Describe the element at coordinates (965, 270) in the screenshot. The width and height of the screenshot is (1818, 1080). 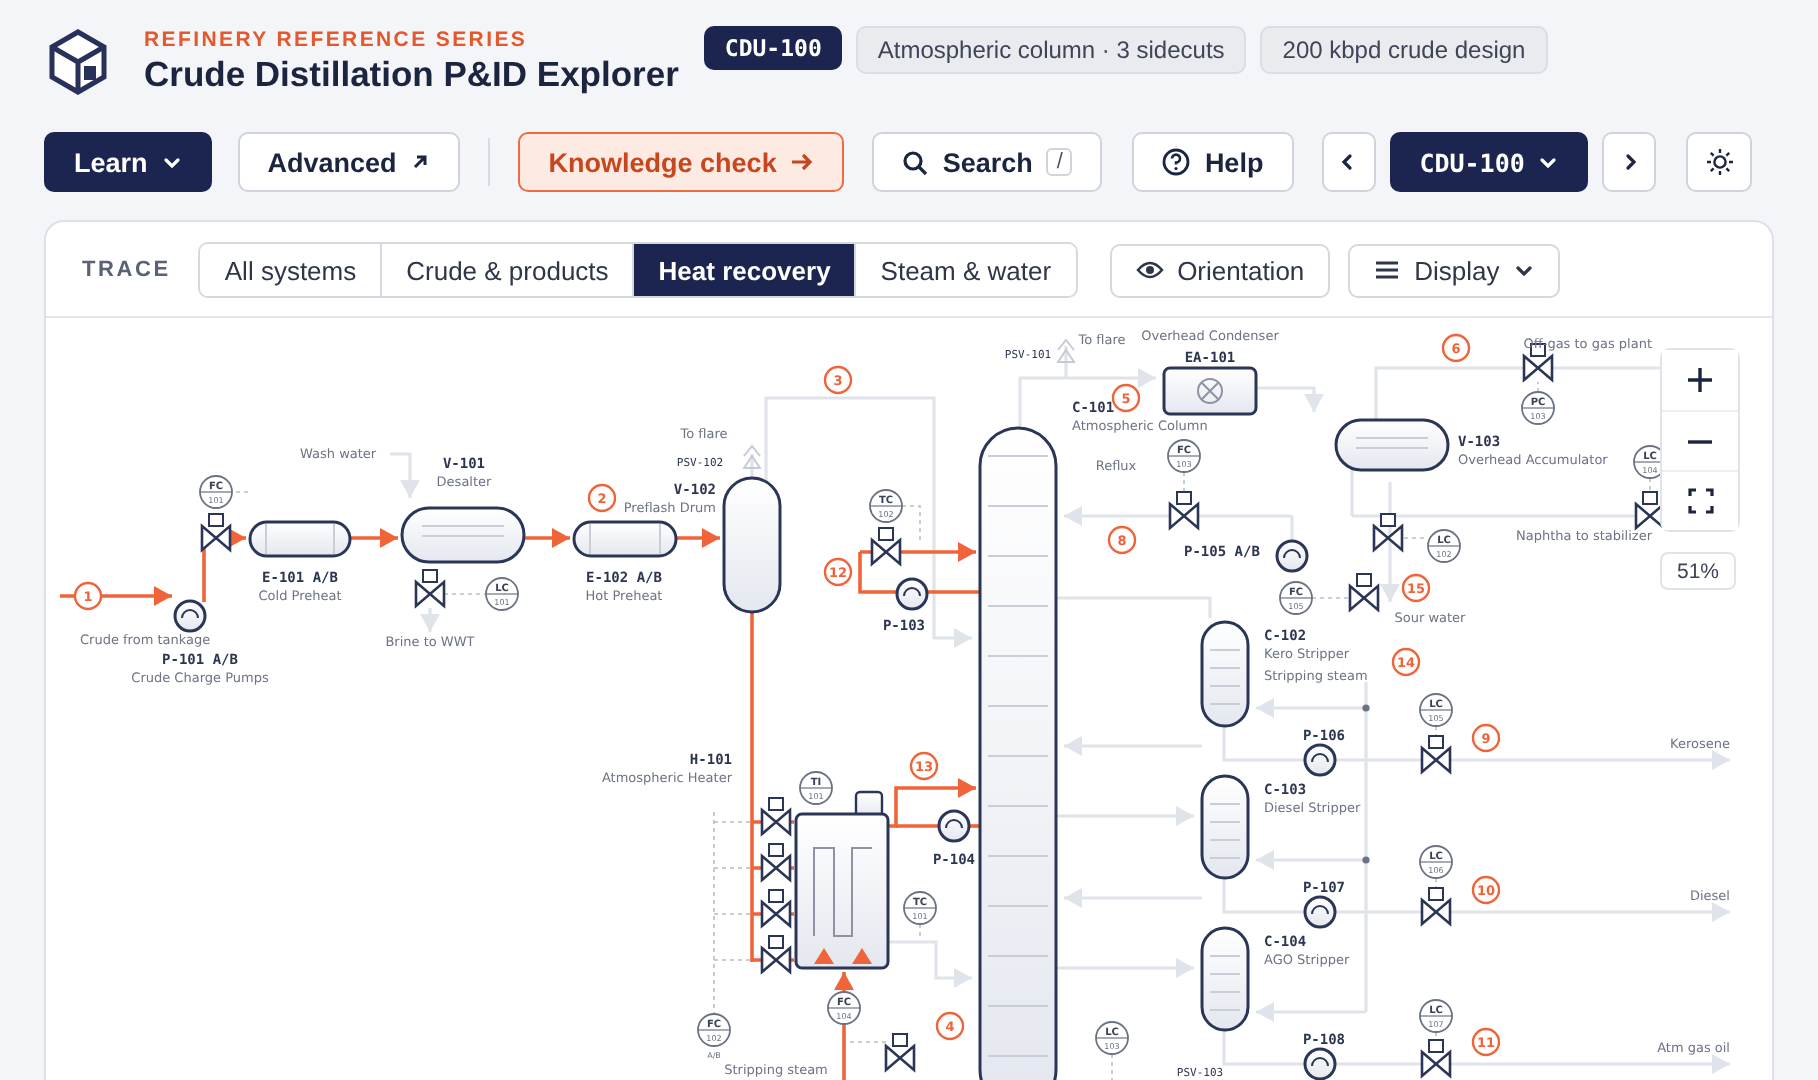
I see `trace-tab: Steam & water` at that location.